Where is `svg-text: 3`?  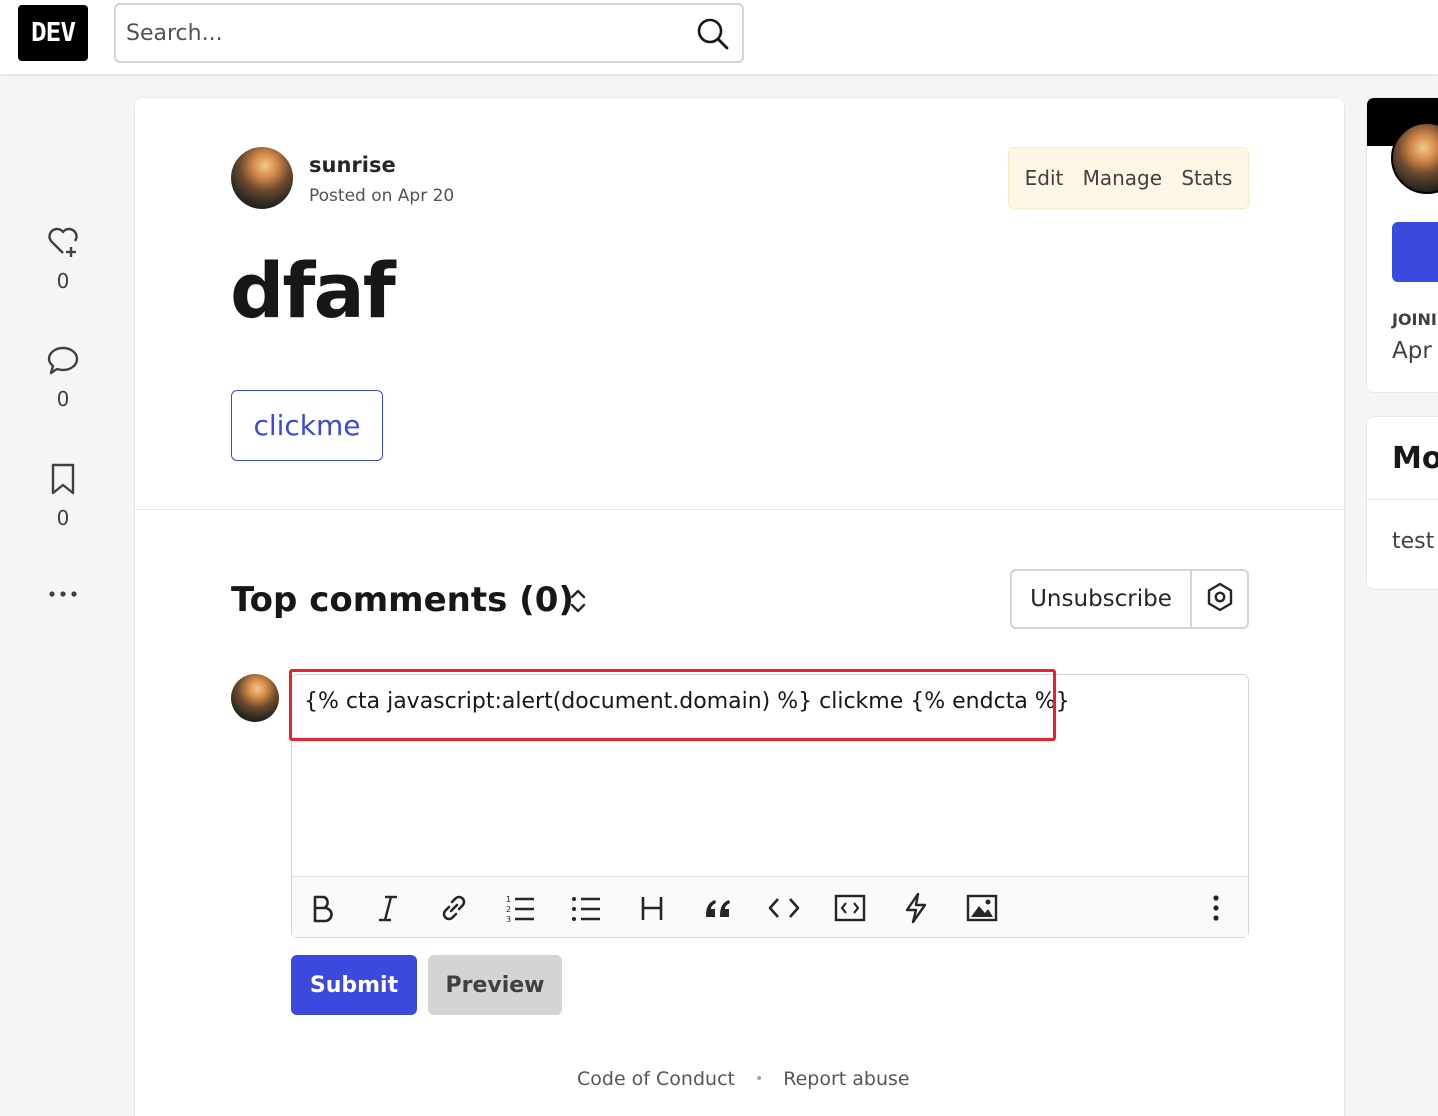 svg-text: 3 is located at coordinates (508, 919).